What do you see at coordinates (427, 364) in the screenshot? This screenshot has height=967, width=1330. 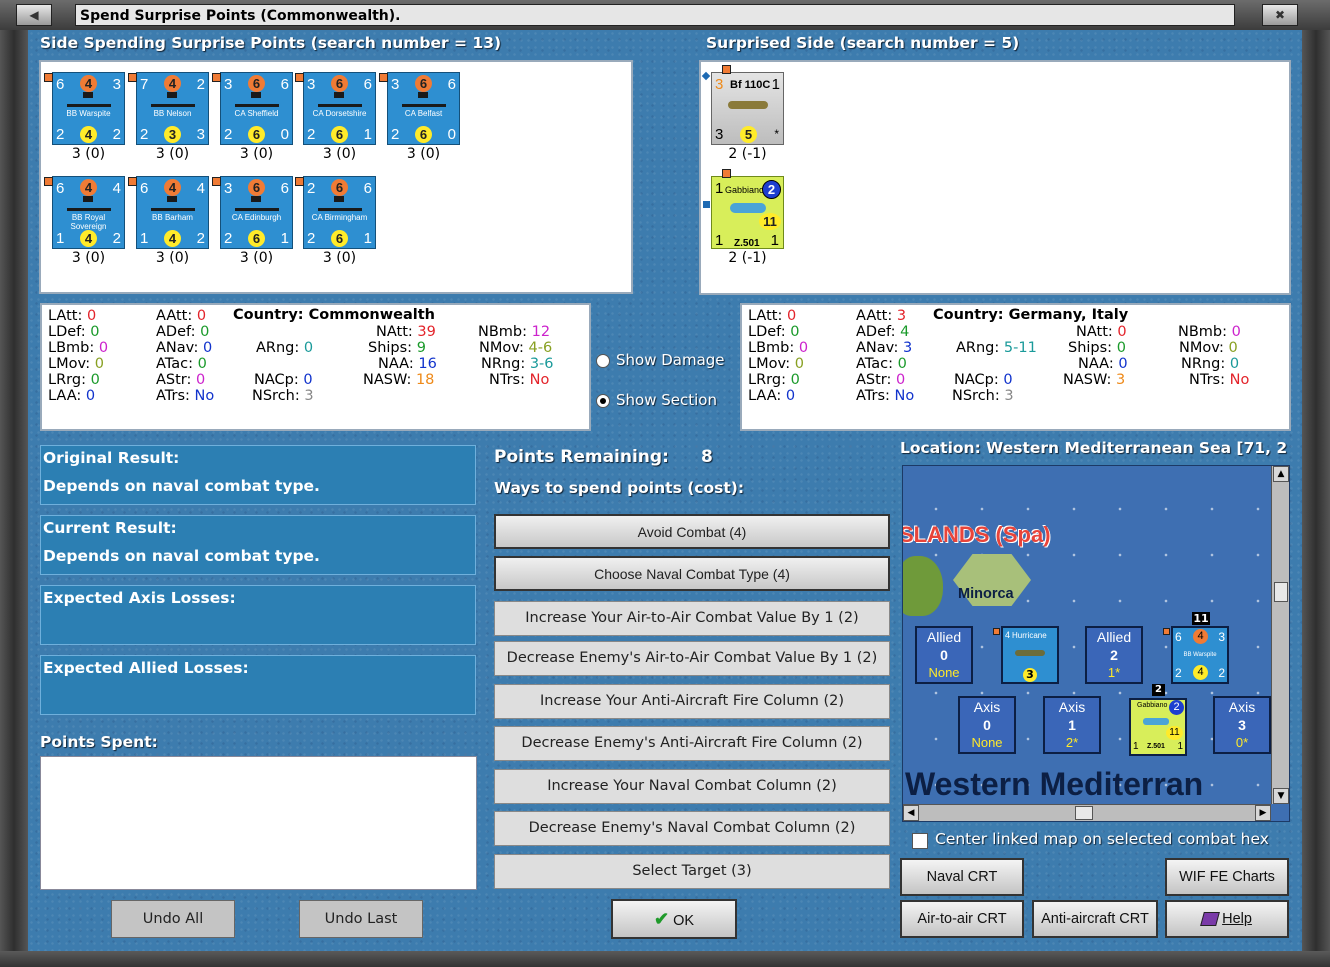 I see `stat-value: 16` at bounding box center [427, 364].